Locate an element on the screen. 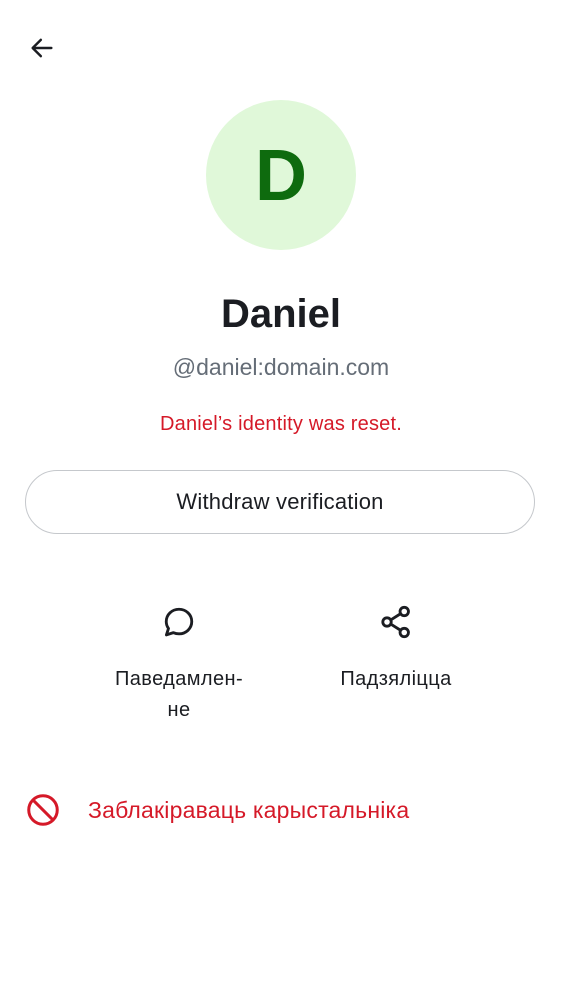 The image size is (562, 1000). block-user-label: Заблакіраваць карыстальніка is located at coordinates (249, 809).